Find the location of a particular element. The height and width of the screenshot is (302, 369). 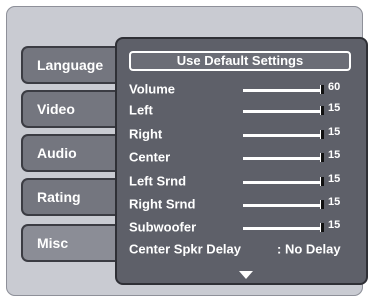

use-default-settings-button: Use Default Settings is located at coordinates (240, 61).